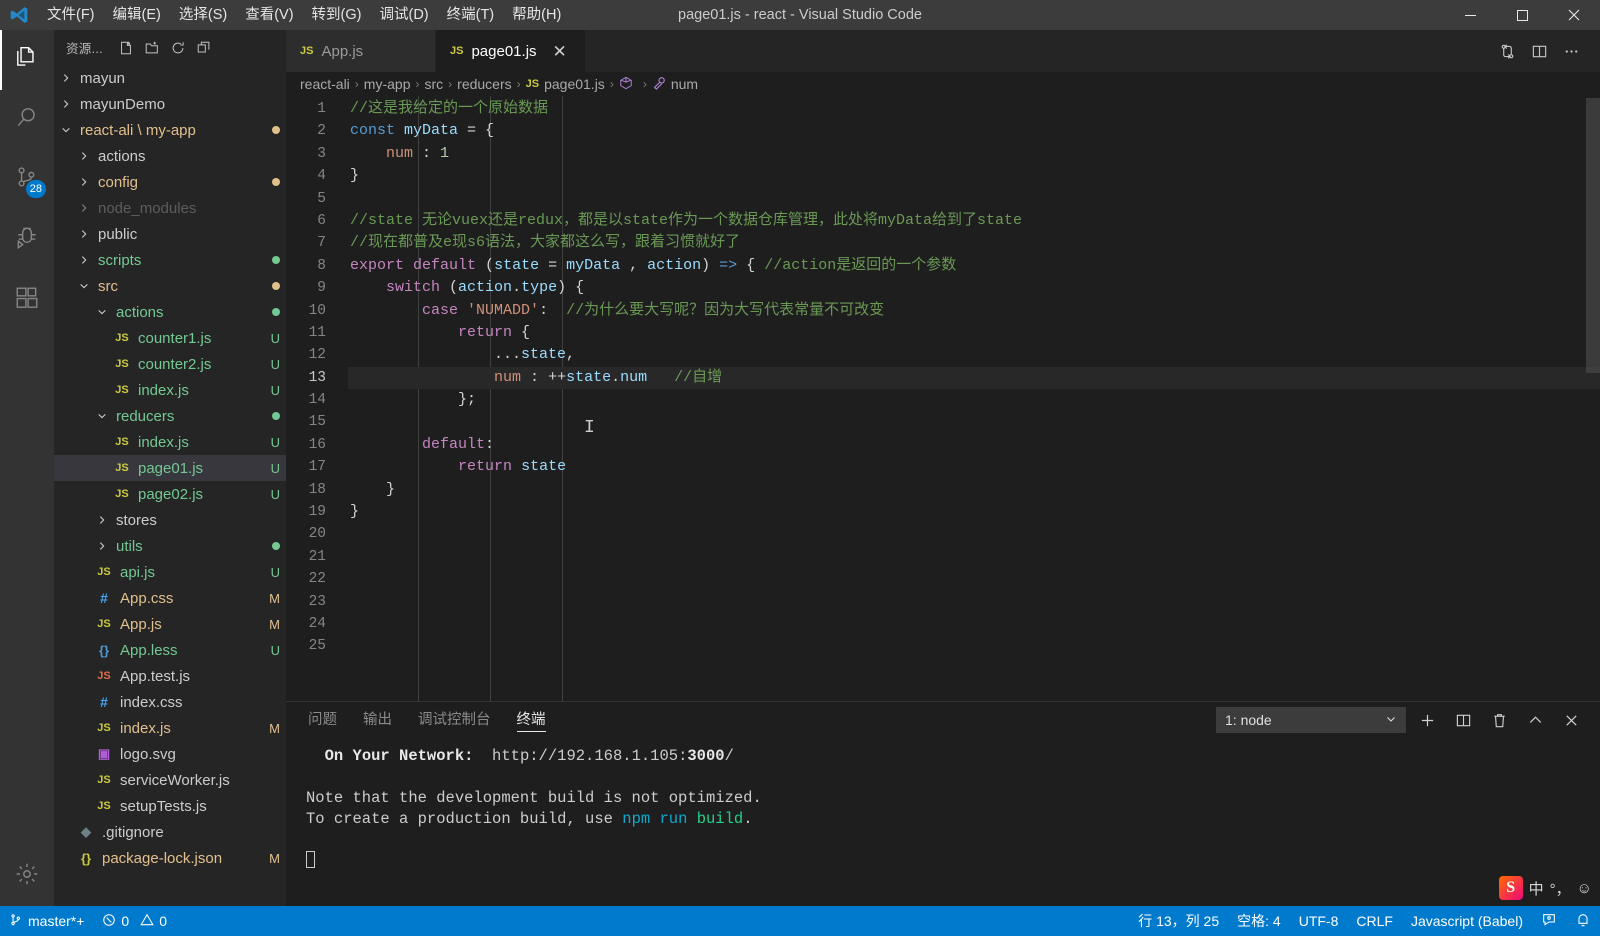  I want to click on breadcrumb-item-num: num, so click(675, 84).